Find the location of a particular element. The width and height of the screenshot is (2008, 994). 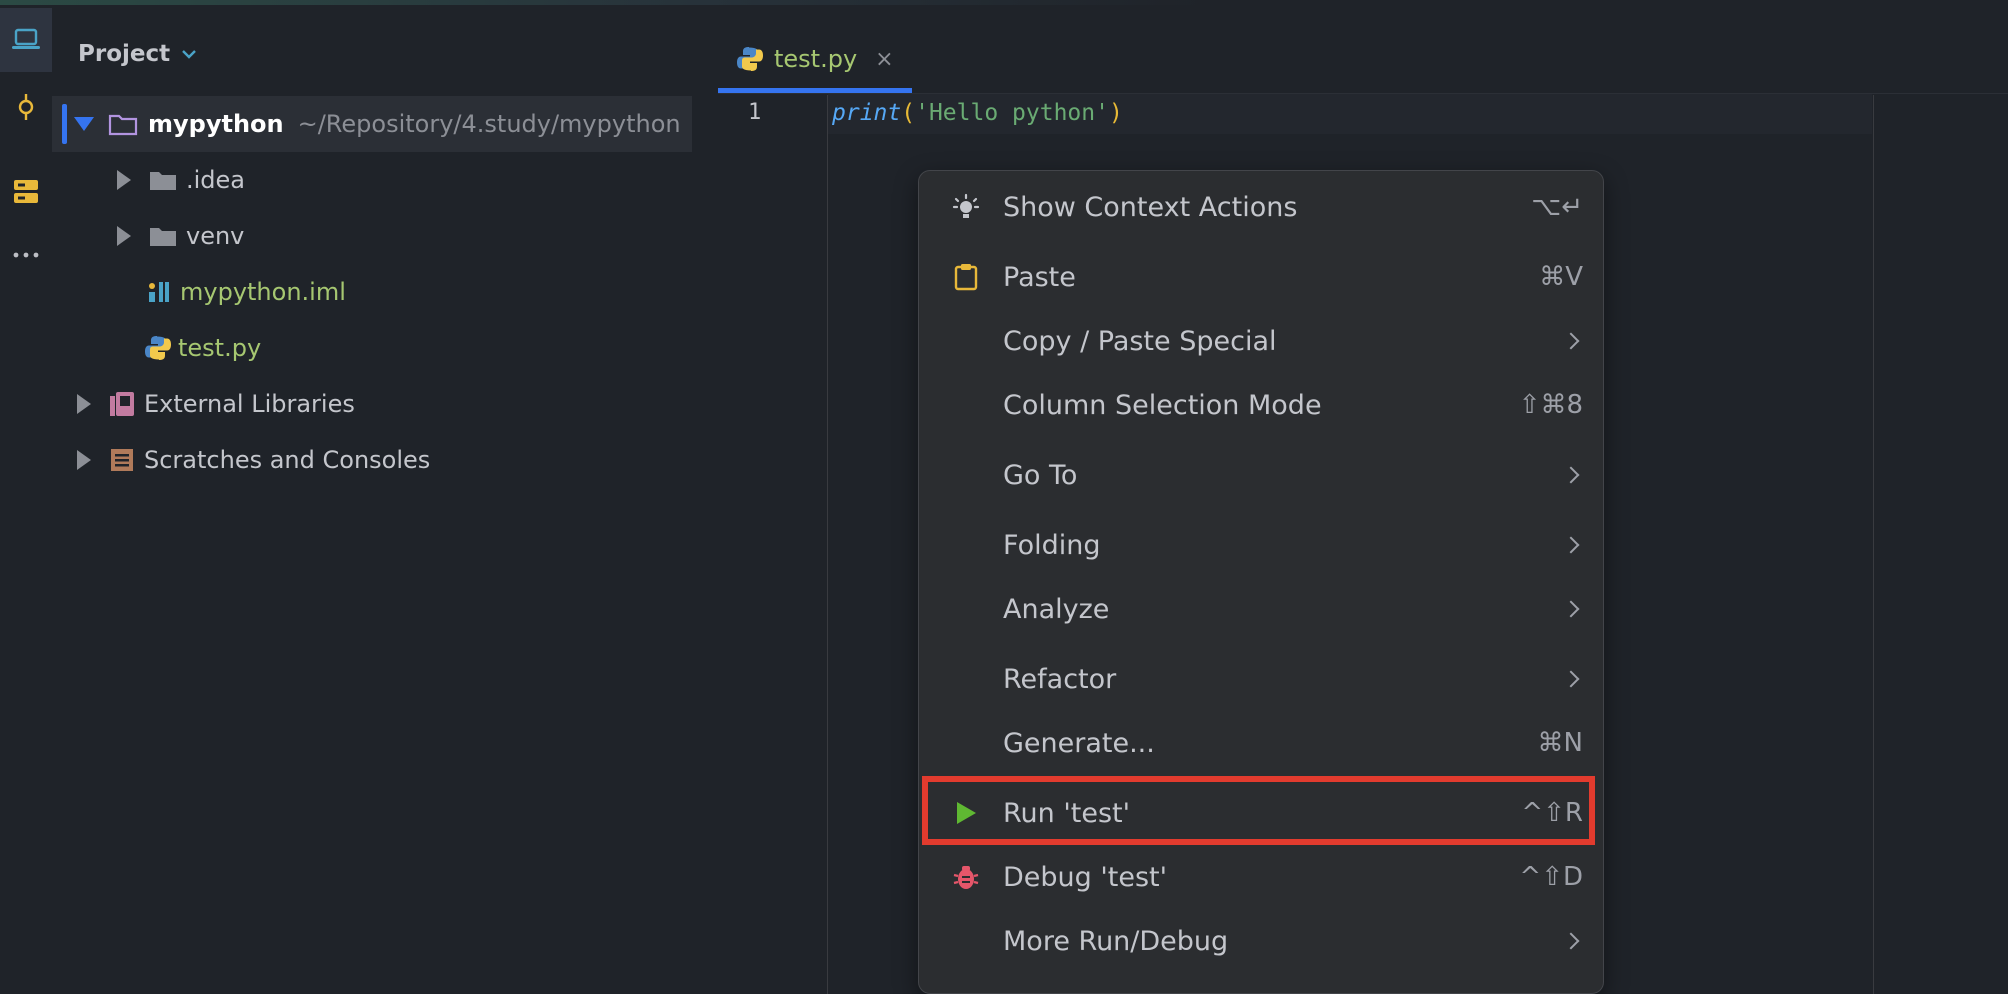

line-number: 1 is located at coordinates (755, 112).